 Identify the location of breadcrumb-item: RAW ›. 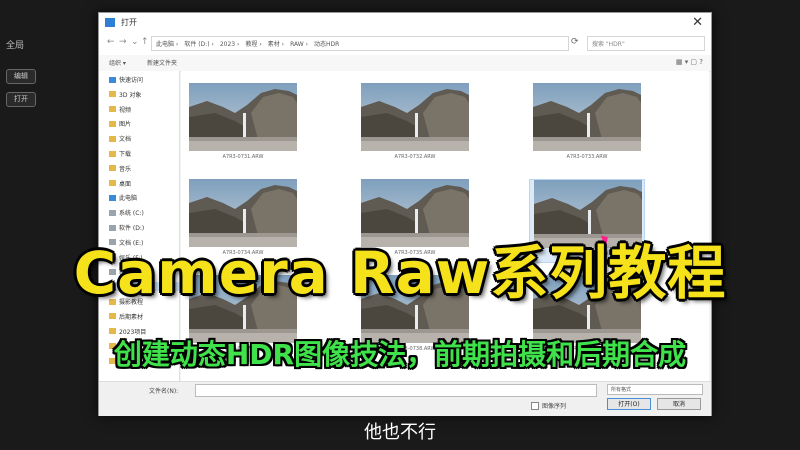
(299, 44).